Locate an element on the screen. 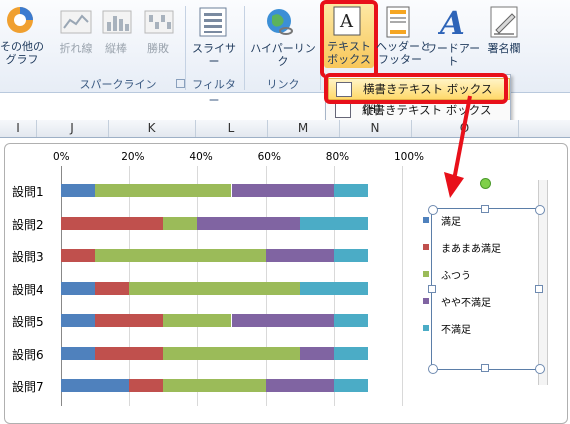 The image size is (570, 424). menu-highlight-box is located at coordinates (416, 88).